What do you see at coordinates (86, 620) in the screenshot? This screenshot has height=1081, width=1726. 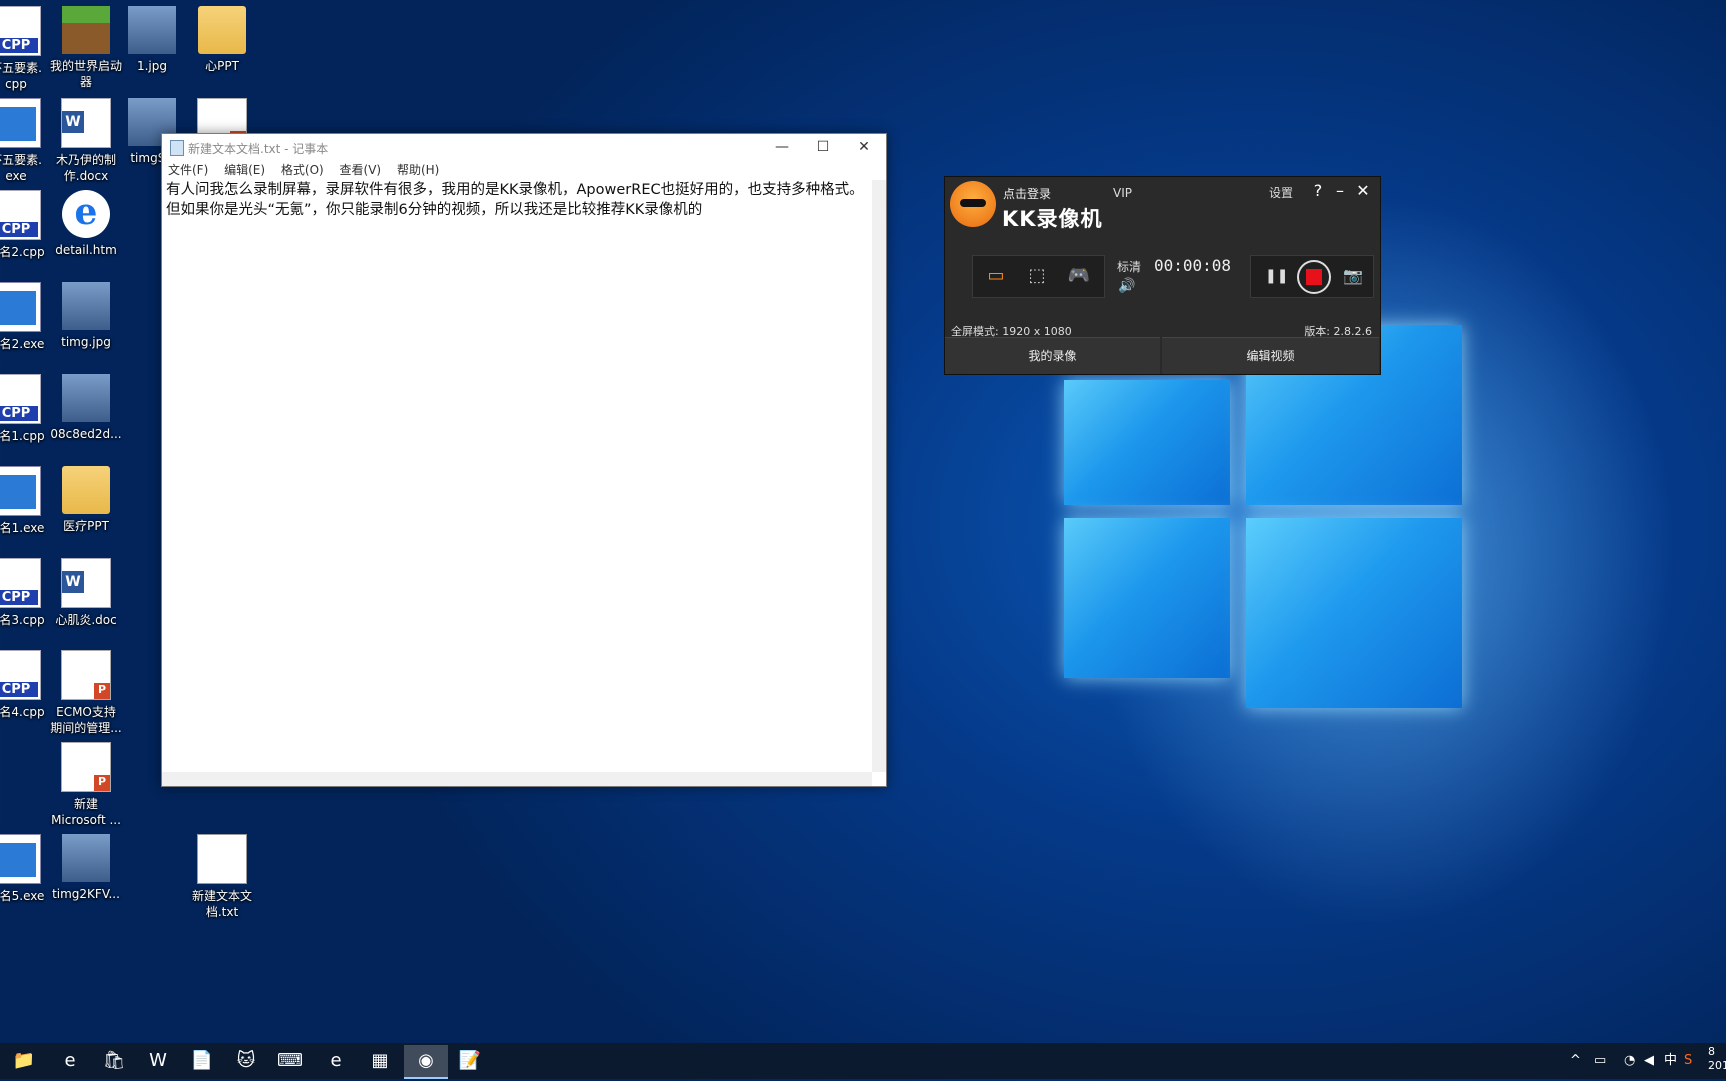 I see `desktop-icon-label: 心肌炎.doc` at bounding box center [86, 620].